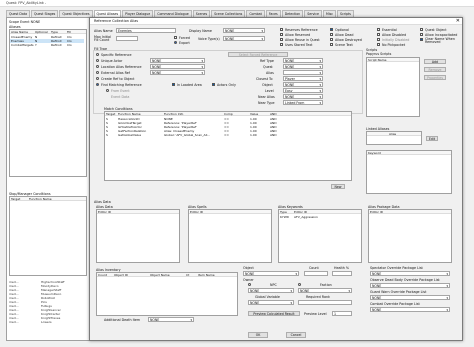  Describe the element at coordinates (421, 29) in the screenshot. I see `quest-object-checkbox` at that location.